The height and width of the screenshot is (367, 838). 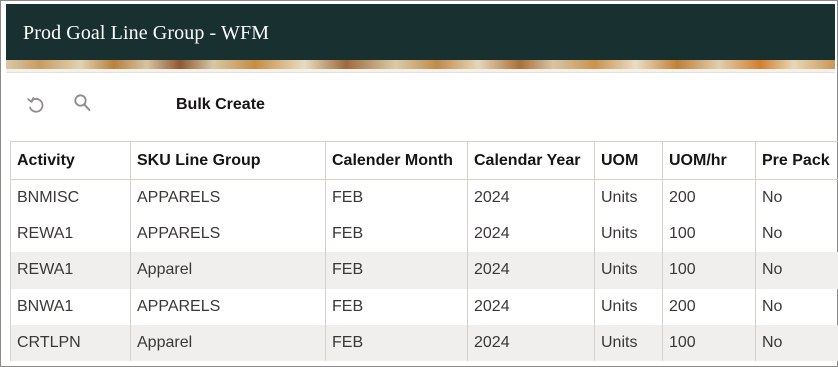 I want to click on table-row: BNWA1 APPARELS FEB 2024 Units 200 No, so click(x=424, y=307).